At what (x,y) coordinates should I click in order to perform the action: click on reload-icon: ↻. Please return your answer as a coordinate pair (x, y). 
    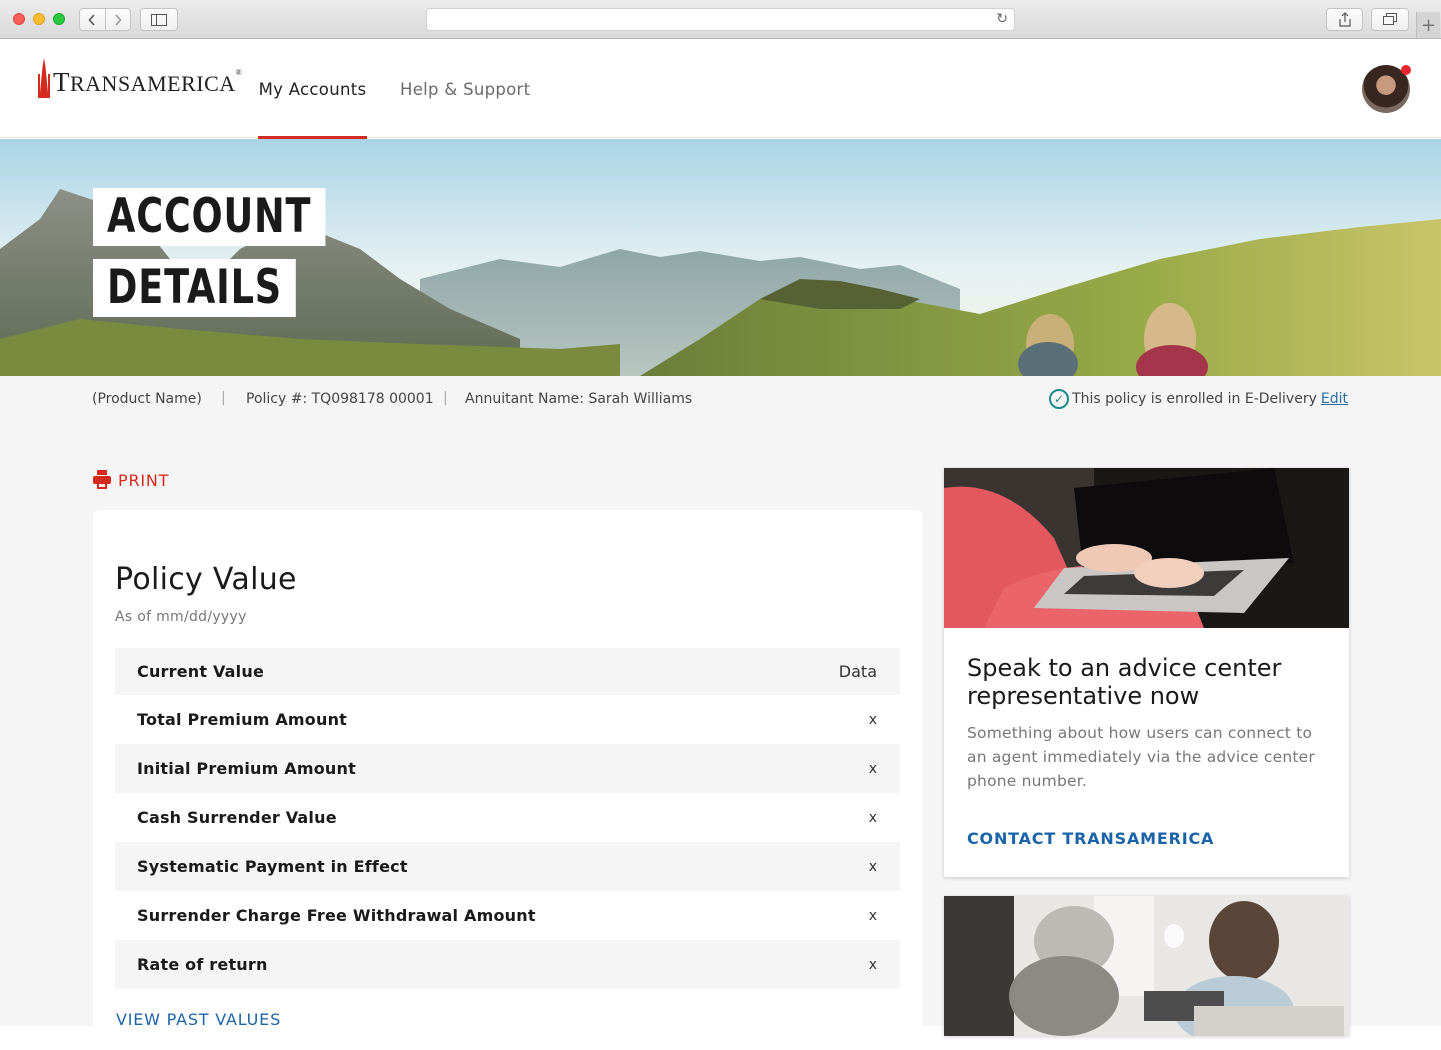
    Looking at the image, I should click on (1002, 19).